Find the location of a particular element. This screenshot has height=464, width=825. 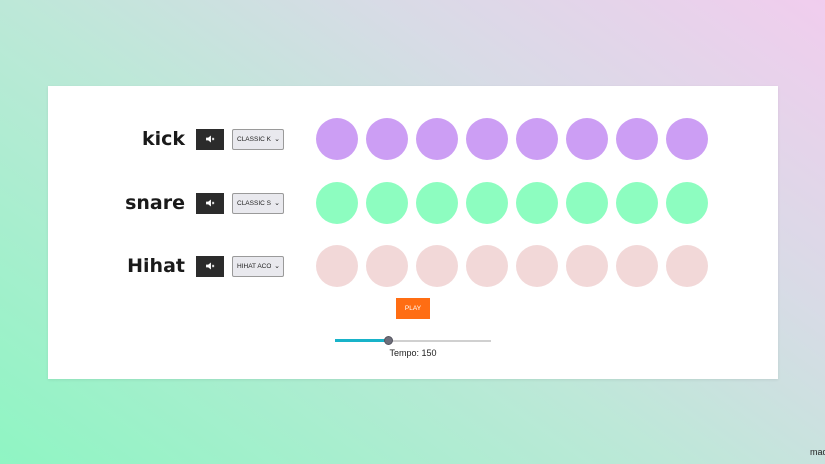

track-controls: kick CLASSIC KICK ⌄ is located at coordinates (213, 139).